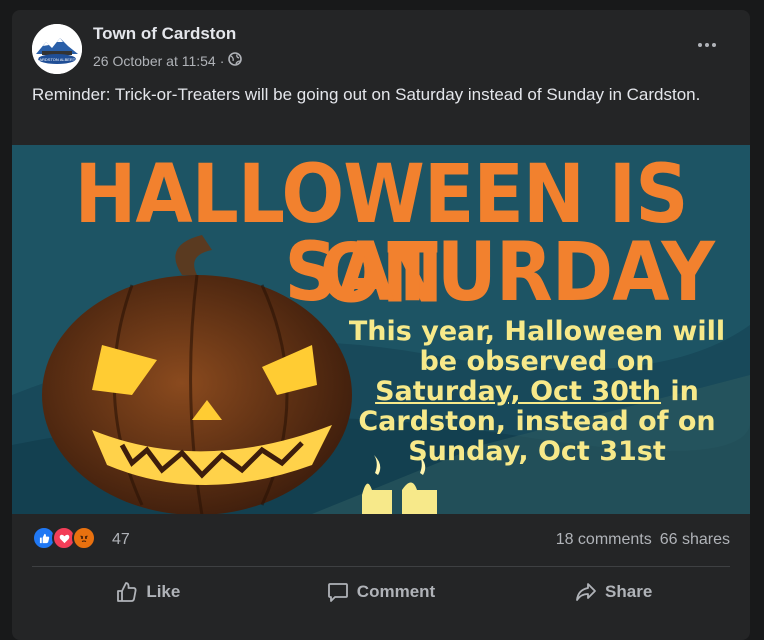  Describe the element at coordinates (518, 391) in the screenshot. I see `body-underlined-date: Saturday, Oct 30th` at that location.